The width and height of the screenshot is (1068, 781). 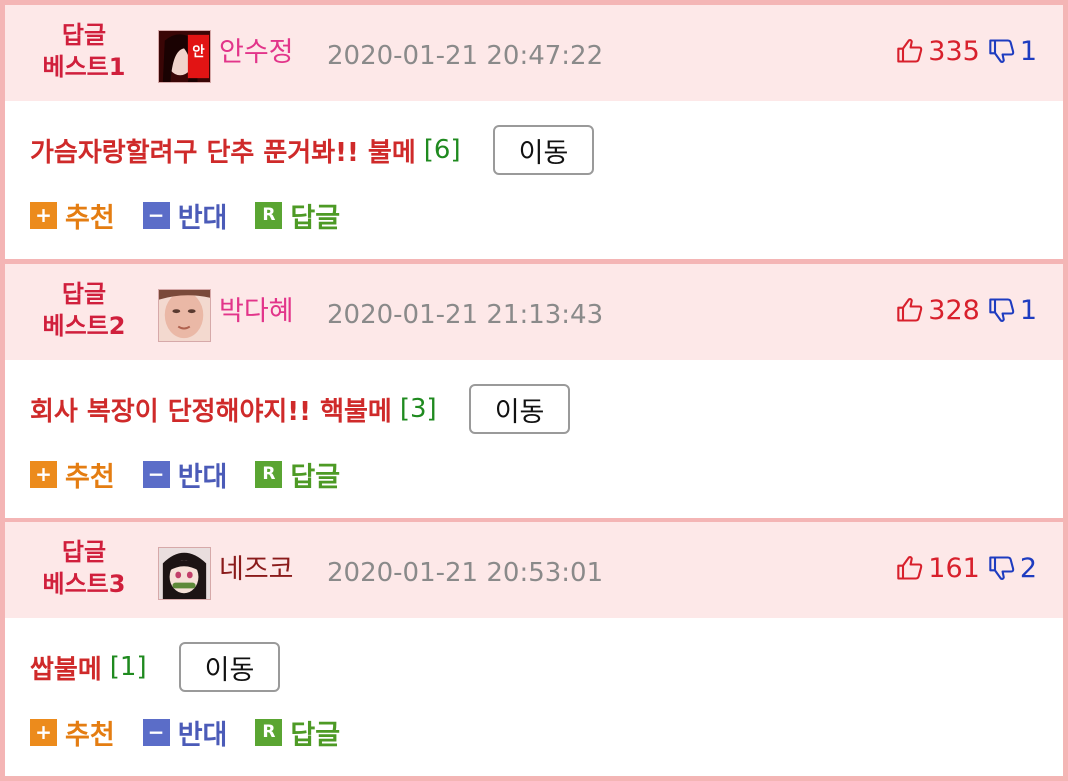 What do you see at coordinates (66, 667) in the screenshot?
I see `reply-title: 쌉불메` at bounding box center [66, 667].